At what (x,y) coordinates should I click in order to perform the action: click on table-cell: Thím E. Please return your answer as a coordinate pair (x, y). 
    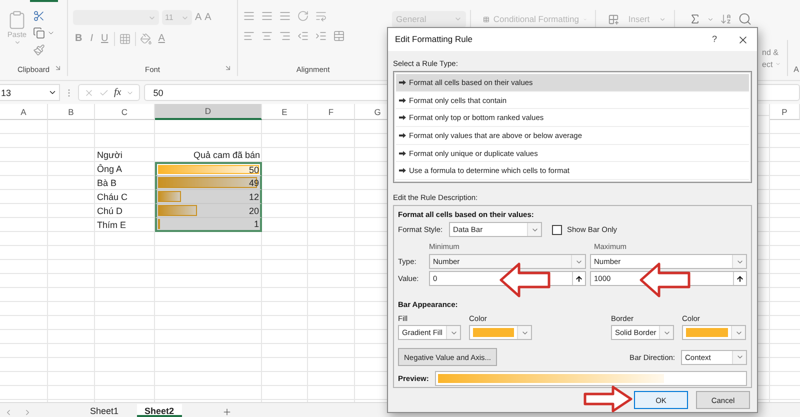
    Looking at the image, I should click on (111, 225).